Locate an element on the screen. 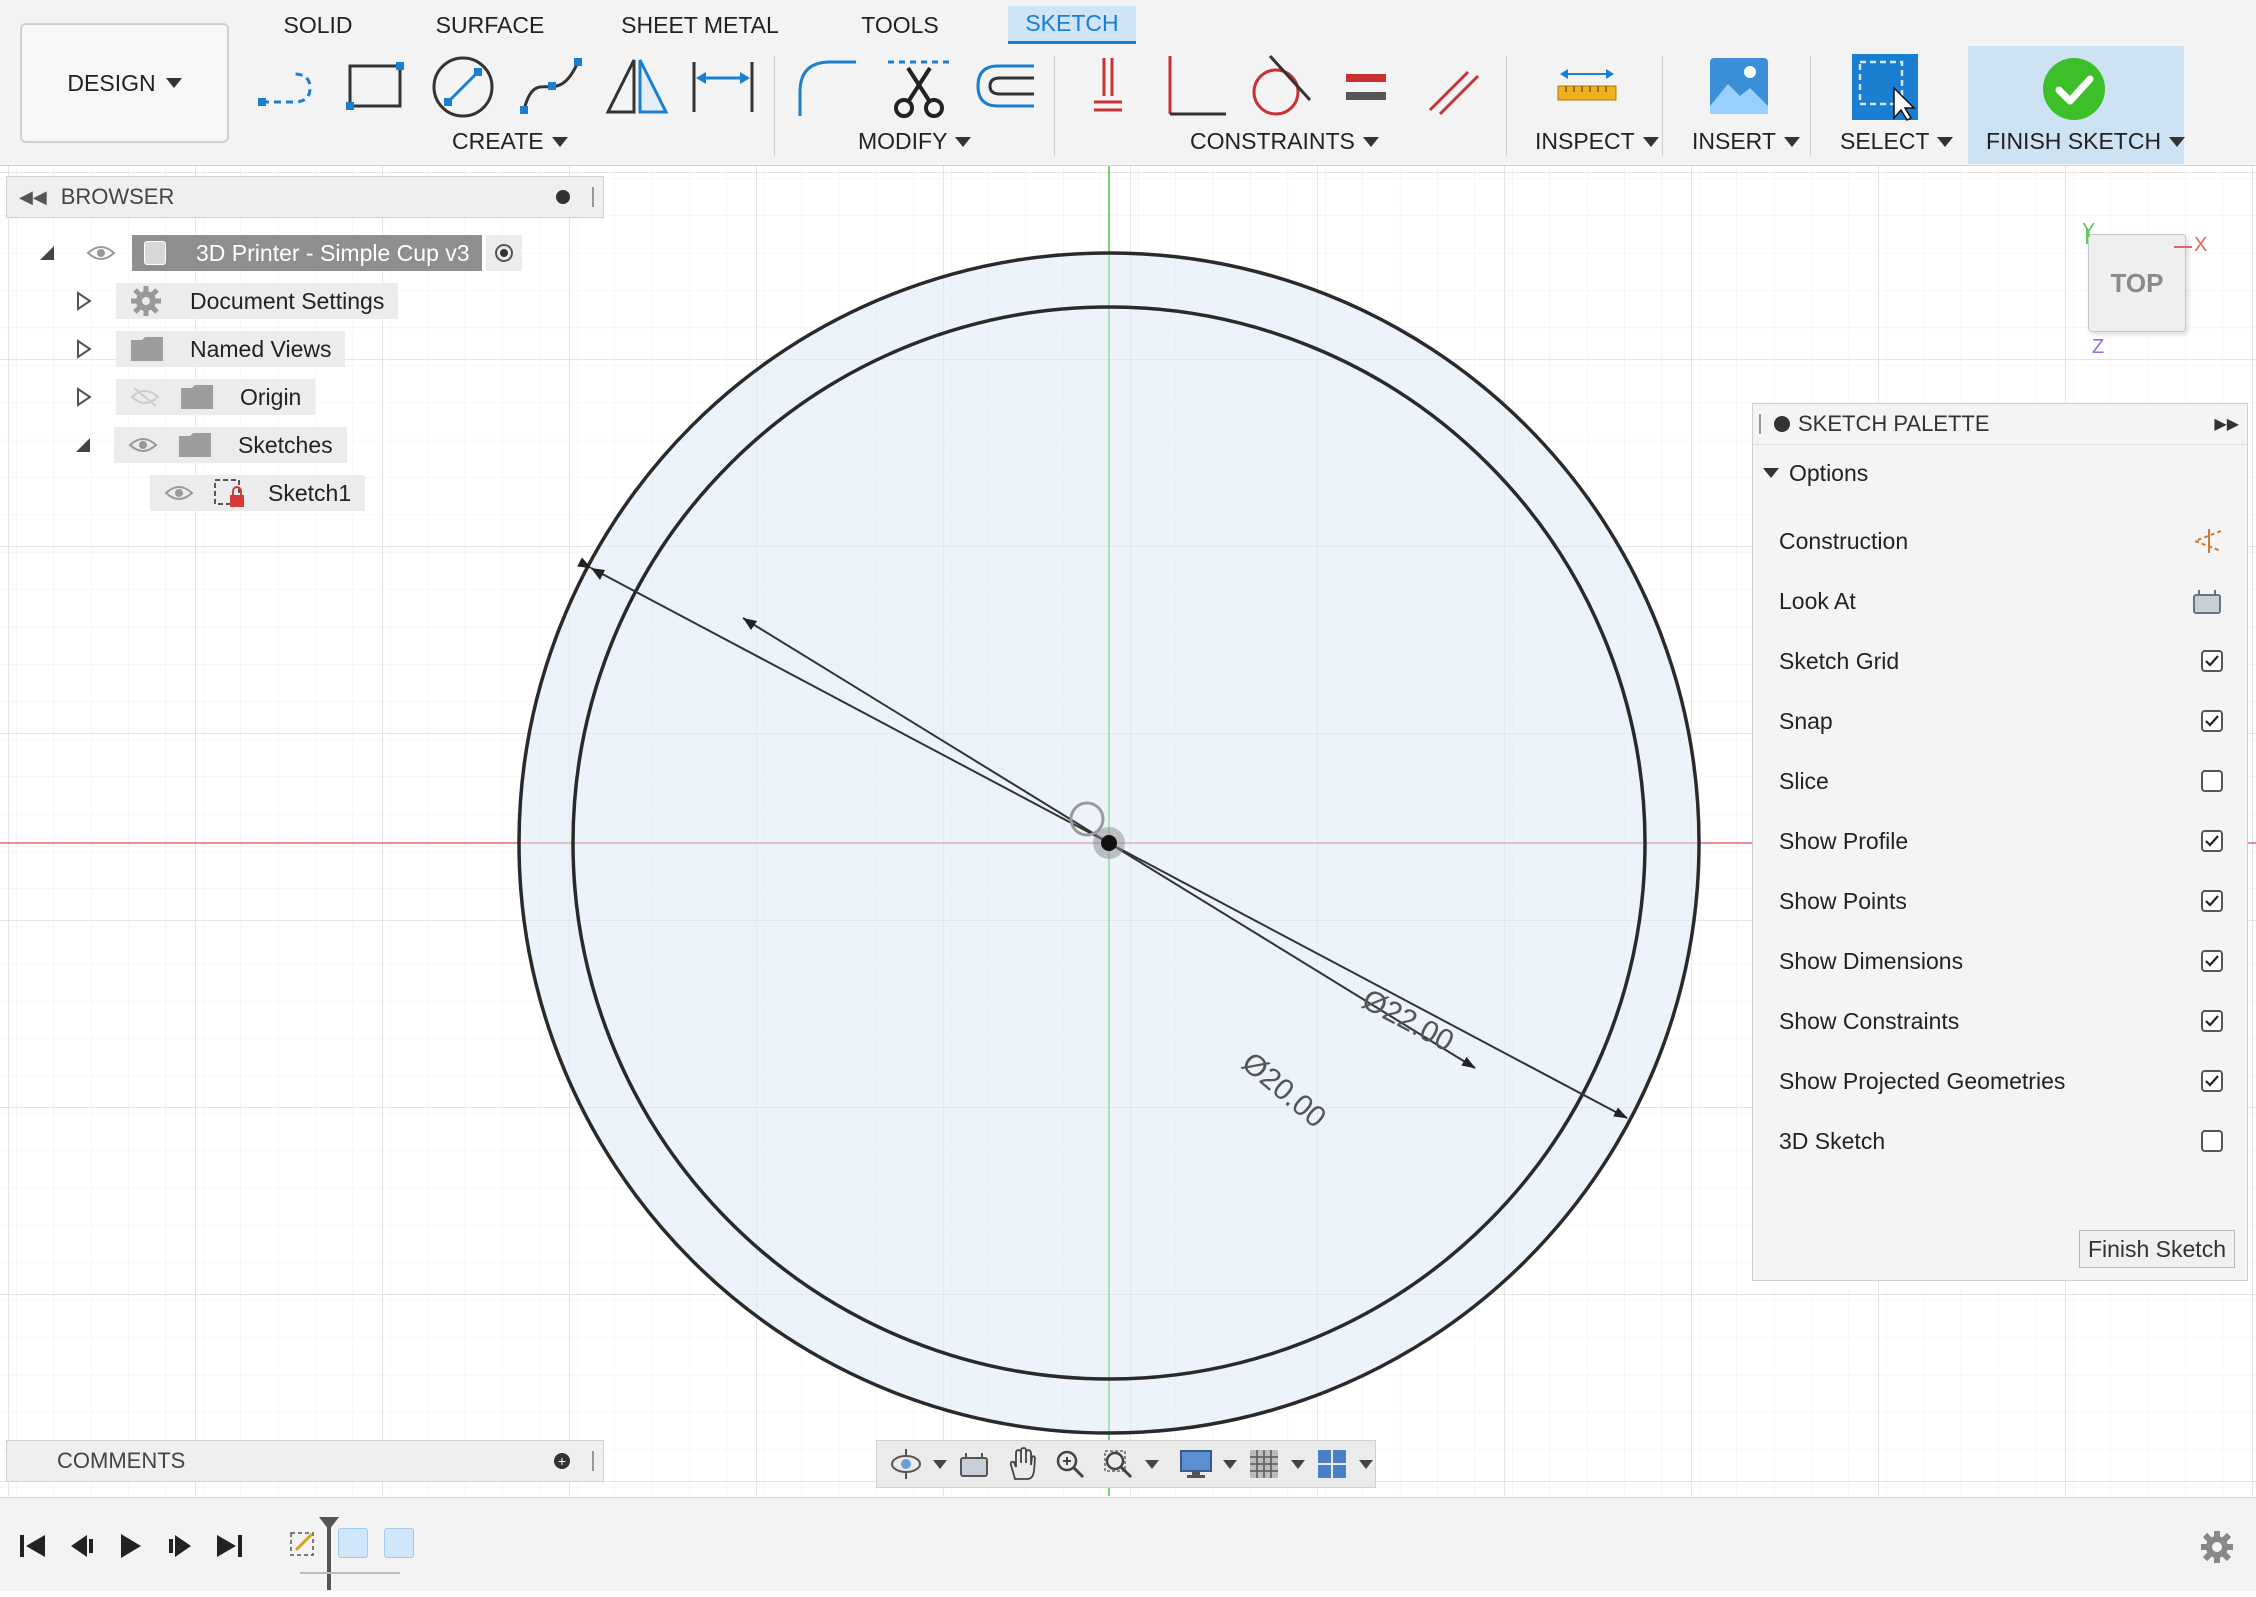  expand-panel-icon: ▶▶ is located at coordinates (2226, 424).